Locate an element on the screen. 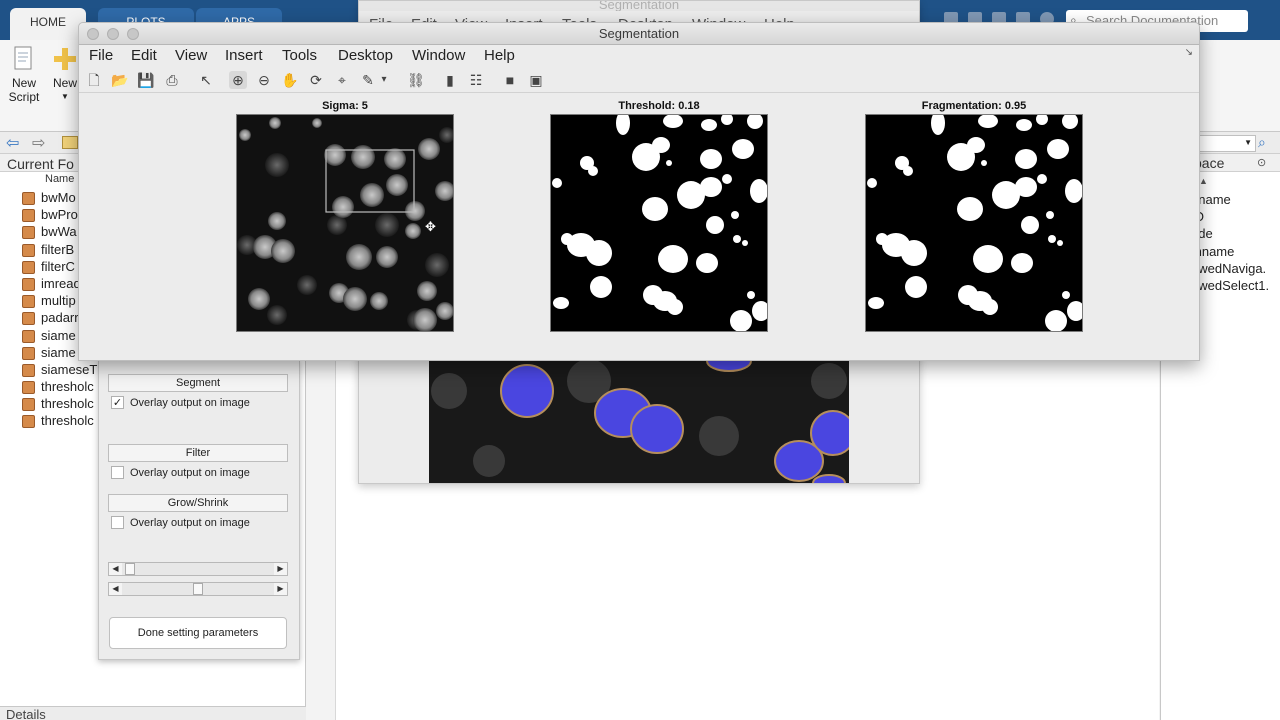  filter-overlay-checkbox is located at coordinates (117, 472).